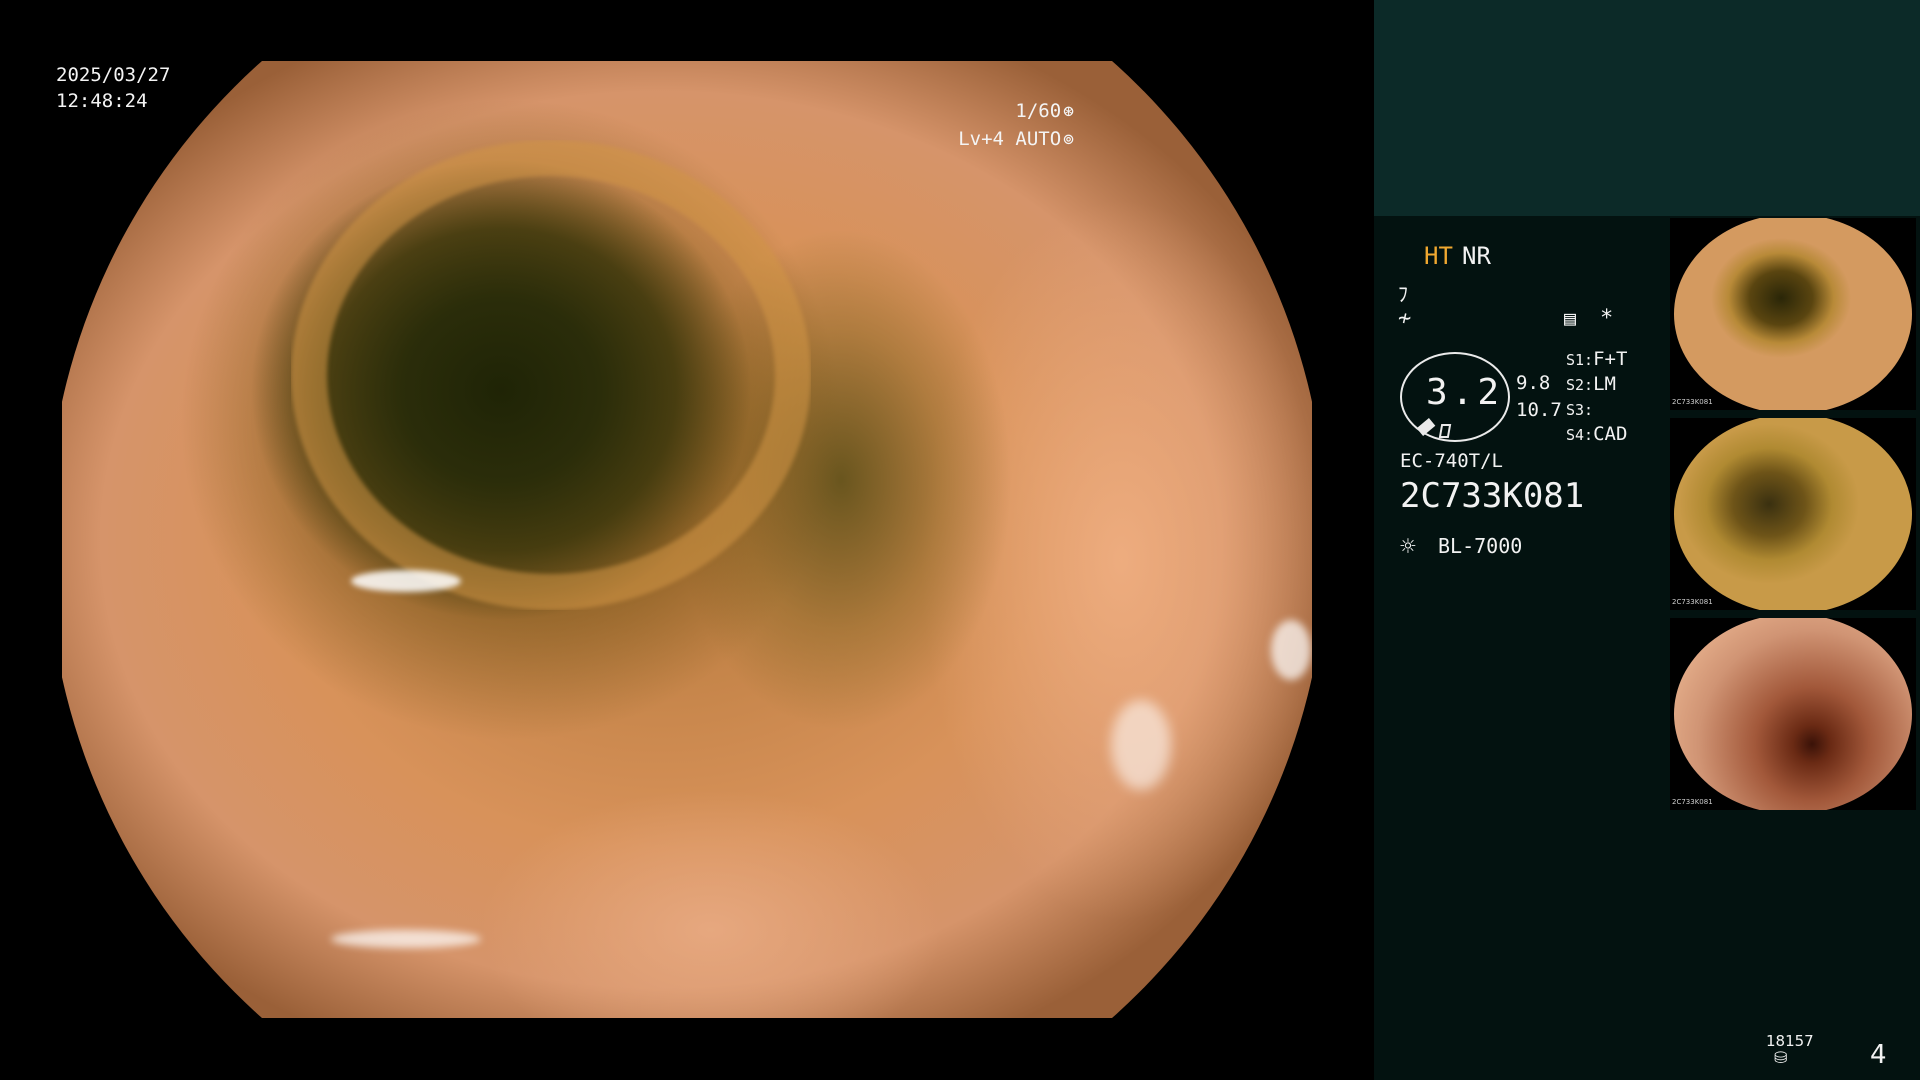 Image resolution: width=1920 pixels, height=1080 pixels. I want to click on mucosal-fold, so click(551, 375).